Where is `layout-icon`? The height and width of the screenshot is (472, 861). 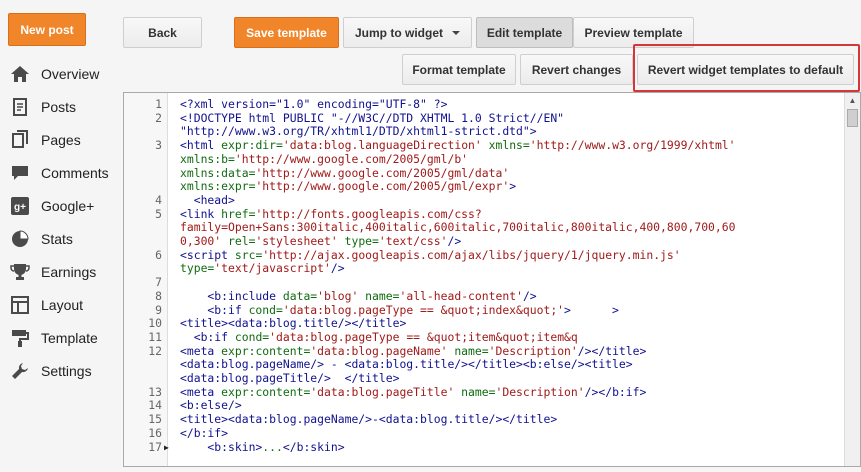 layout-icon is located at coordinates (20, 305).